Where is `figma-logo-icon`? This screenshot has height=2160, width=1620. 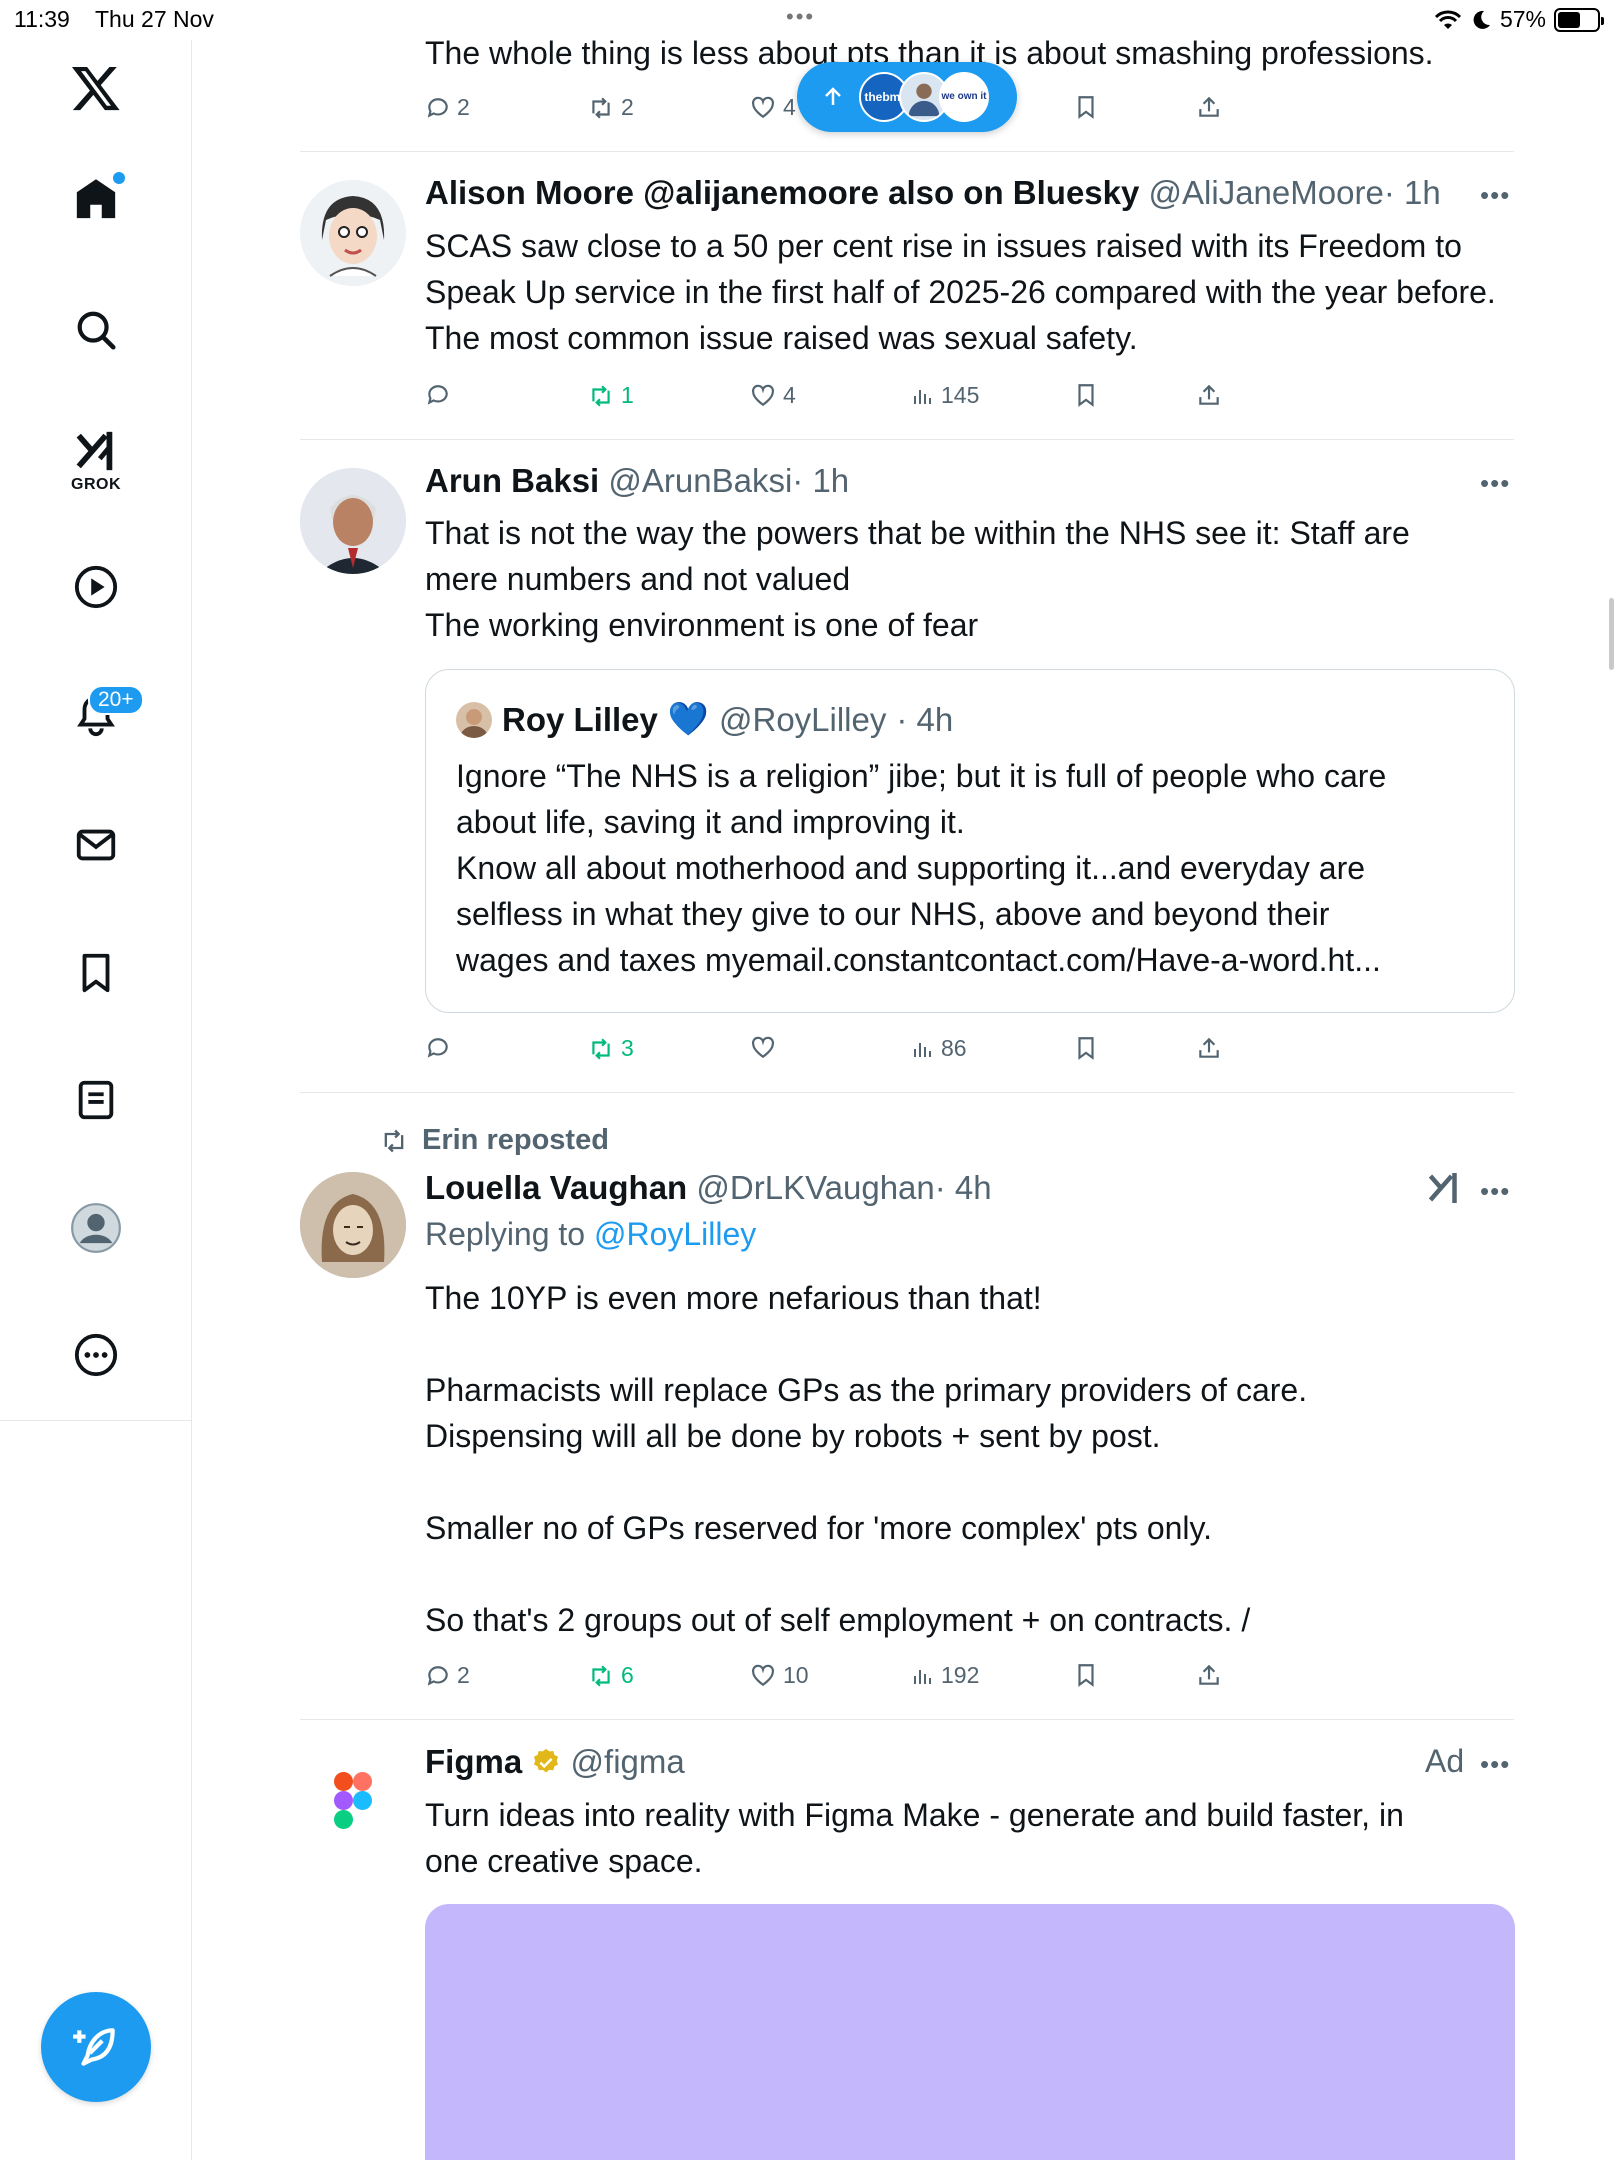
figma-logo-icon is located at coordinates (353, 1801).